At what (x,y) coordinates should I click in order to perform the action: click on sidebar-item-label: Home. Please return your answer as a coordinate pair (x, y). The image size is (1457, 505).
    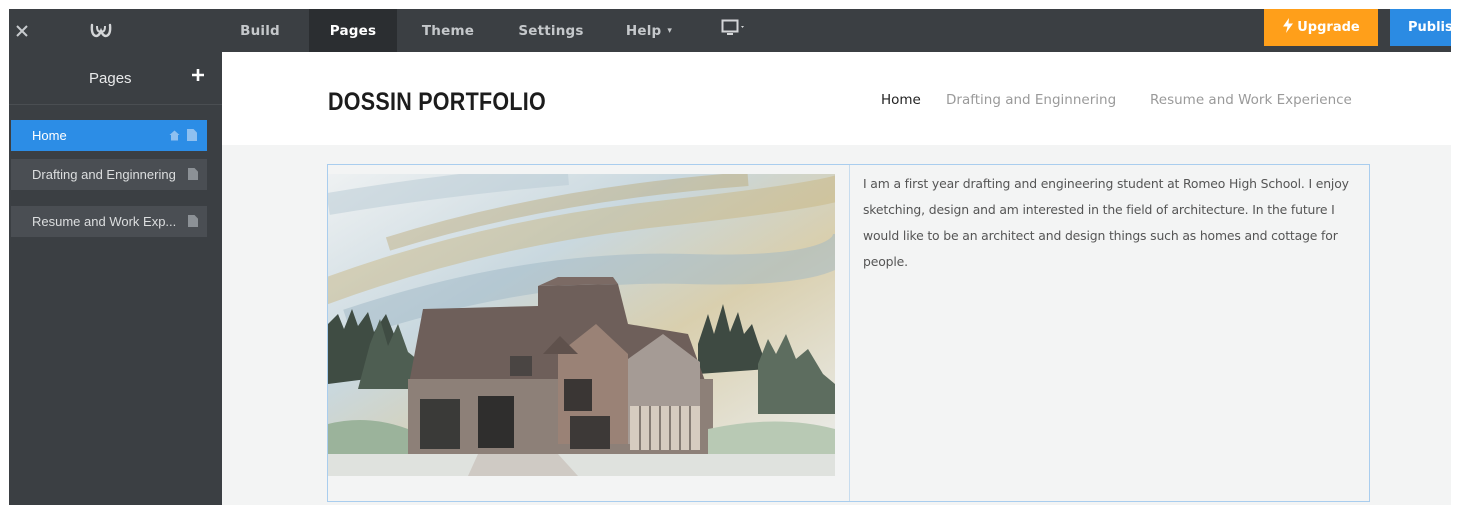
    Looking at the image, I should click on (49, 135).